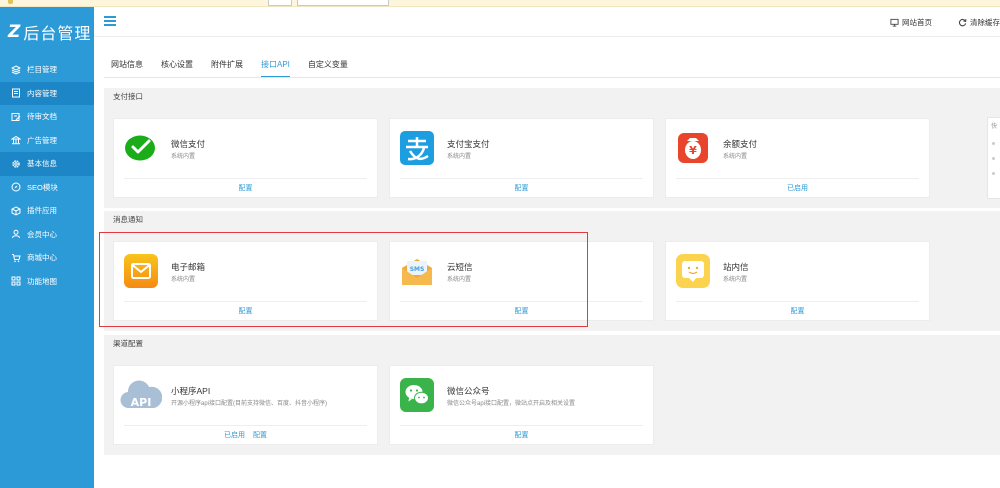  What do you see at coordinates (993, 158) in the screenshot?
I see `quick-panel: 快` at bounding box center [993, 158].